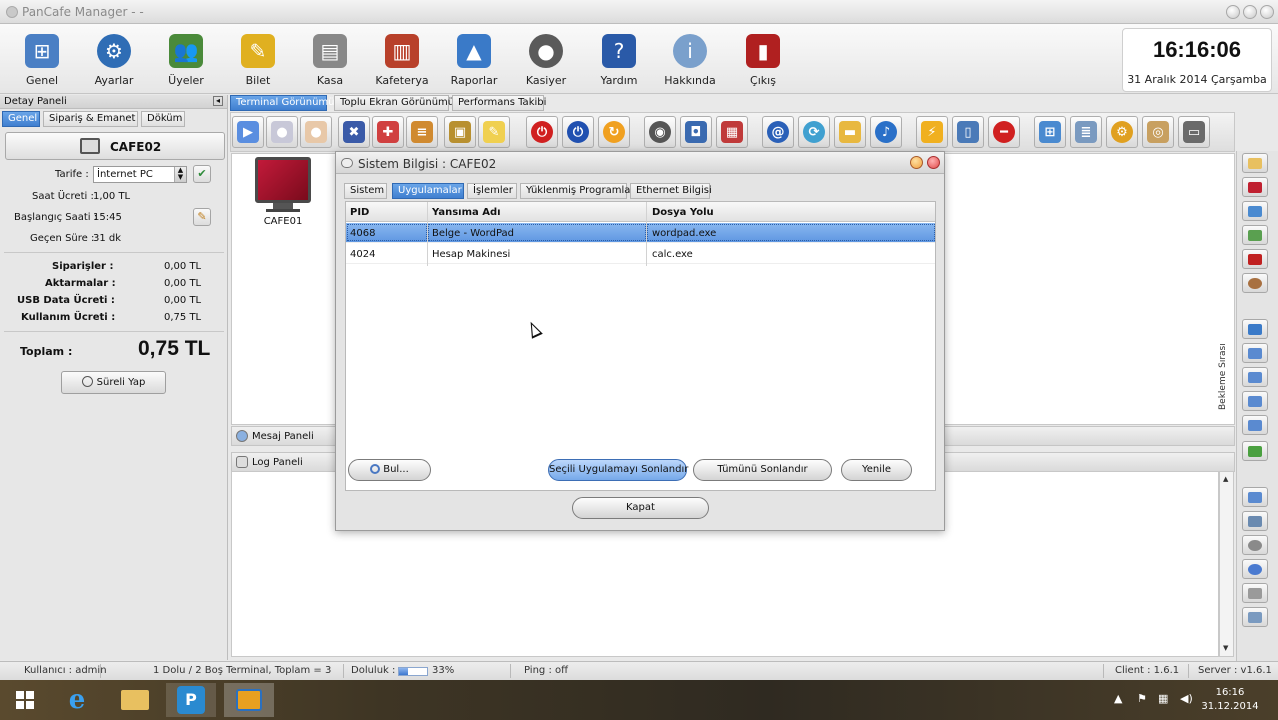 The image size is (1278, 720). Describe the element at coordinates (202, 217) in the screenshot. I see `edit-start-button: ✎` at that location.